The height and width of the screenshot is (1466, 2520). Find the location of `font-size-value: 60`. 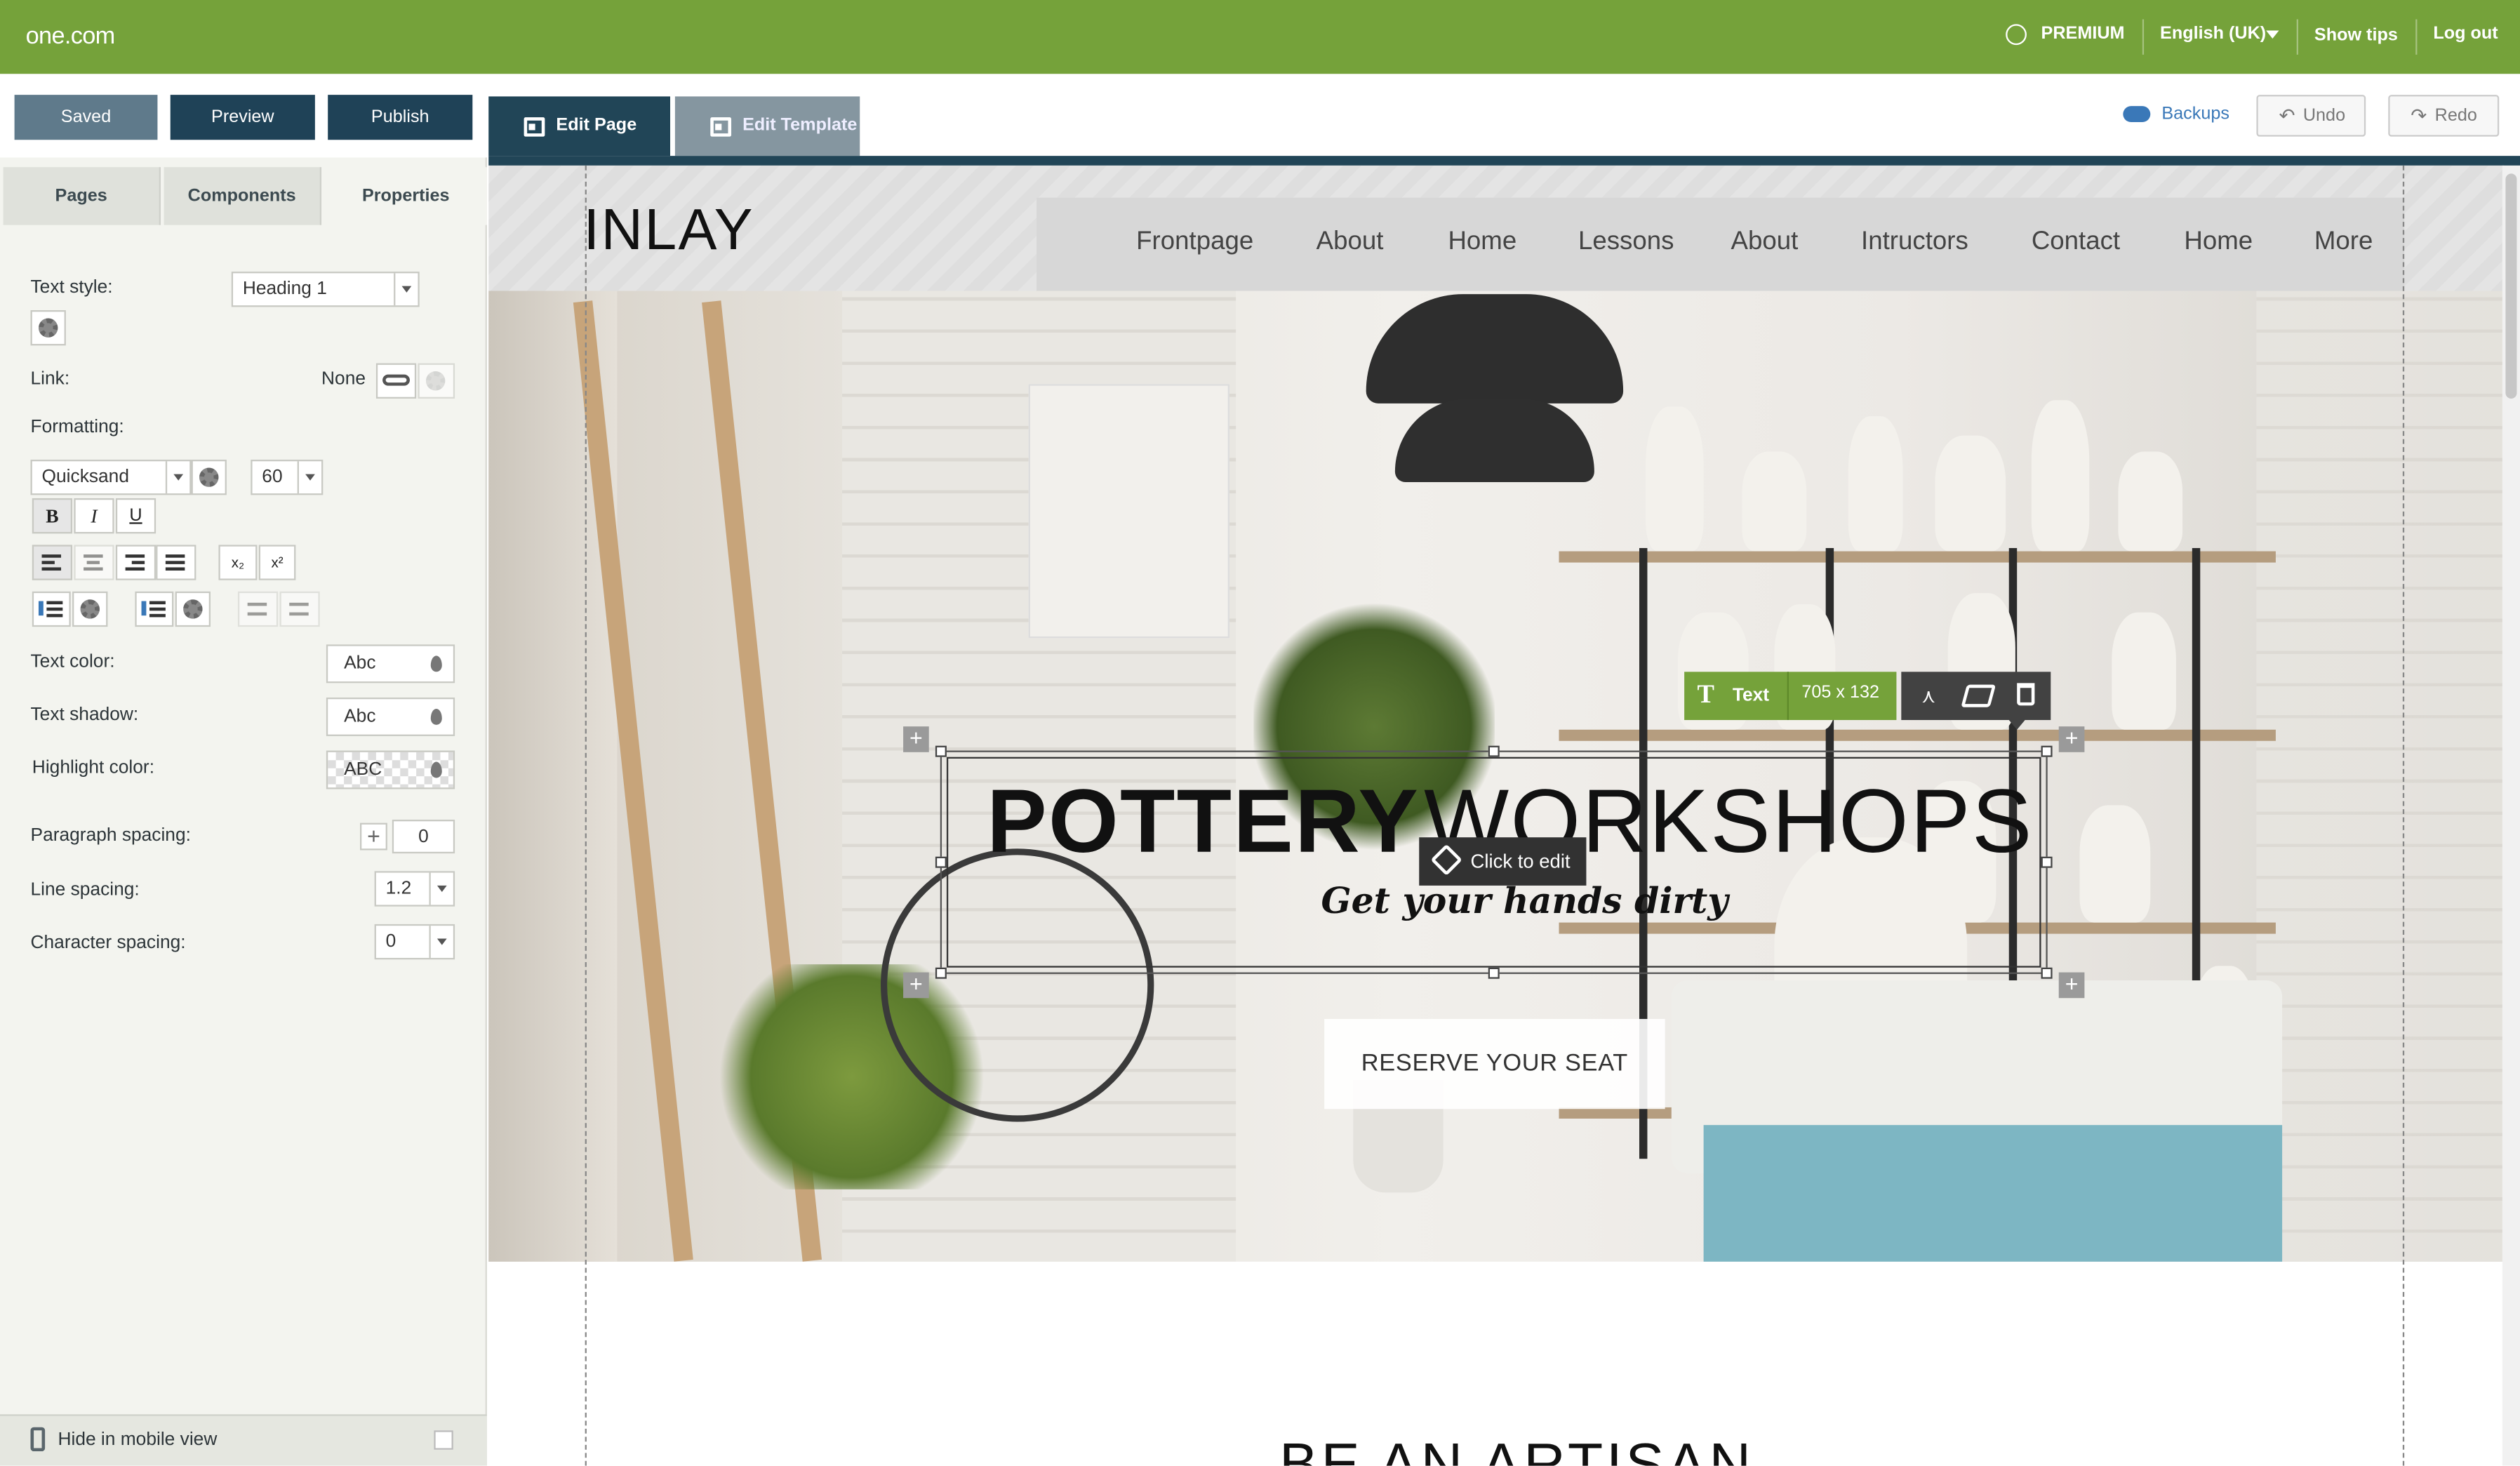

font-size-value: 60 is located at coordinates (272, 477).